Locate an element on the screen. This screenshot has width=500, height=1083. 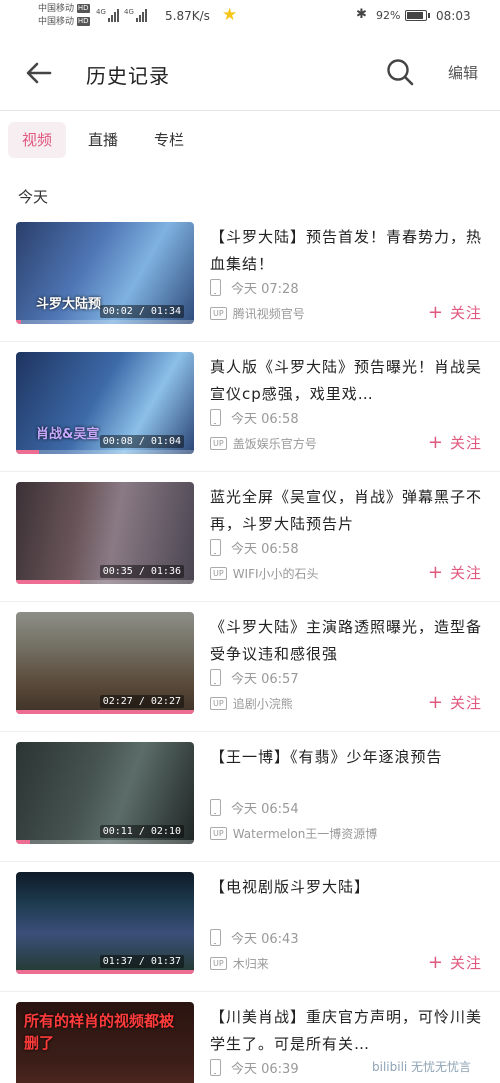
star-icon: ★ is located at coordinates (230, 15).